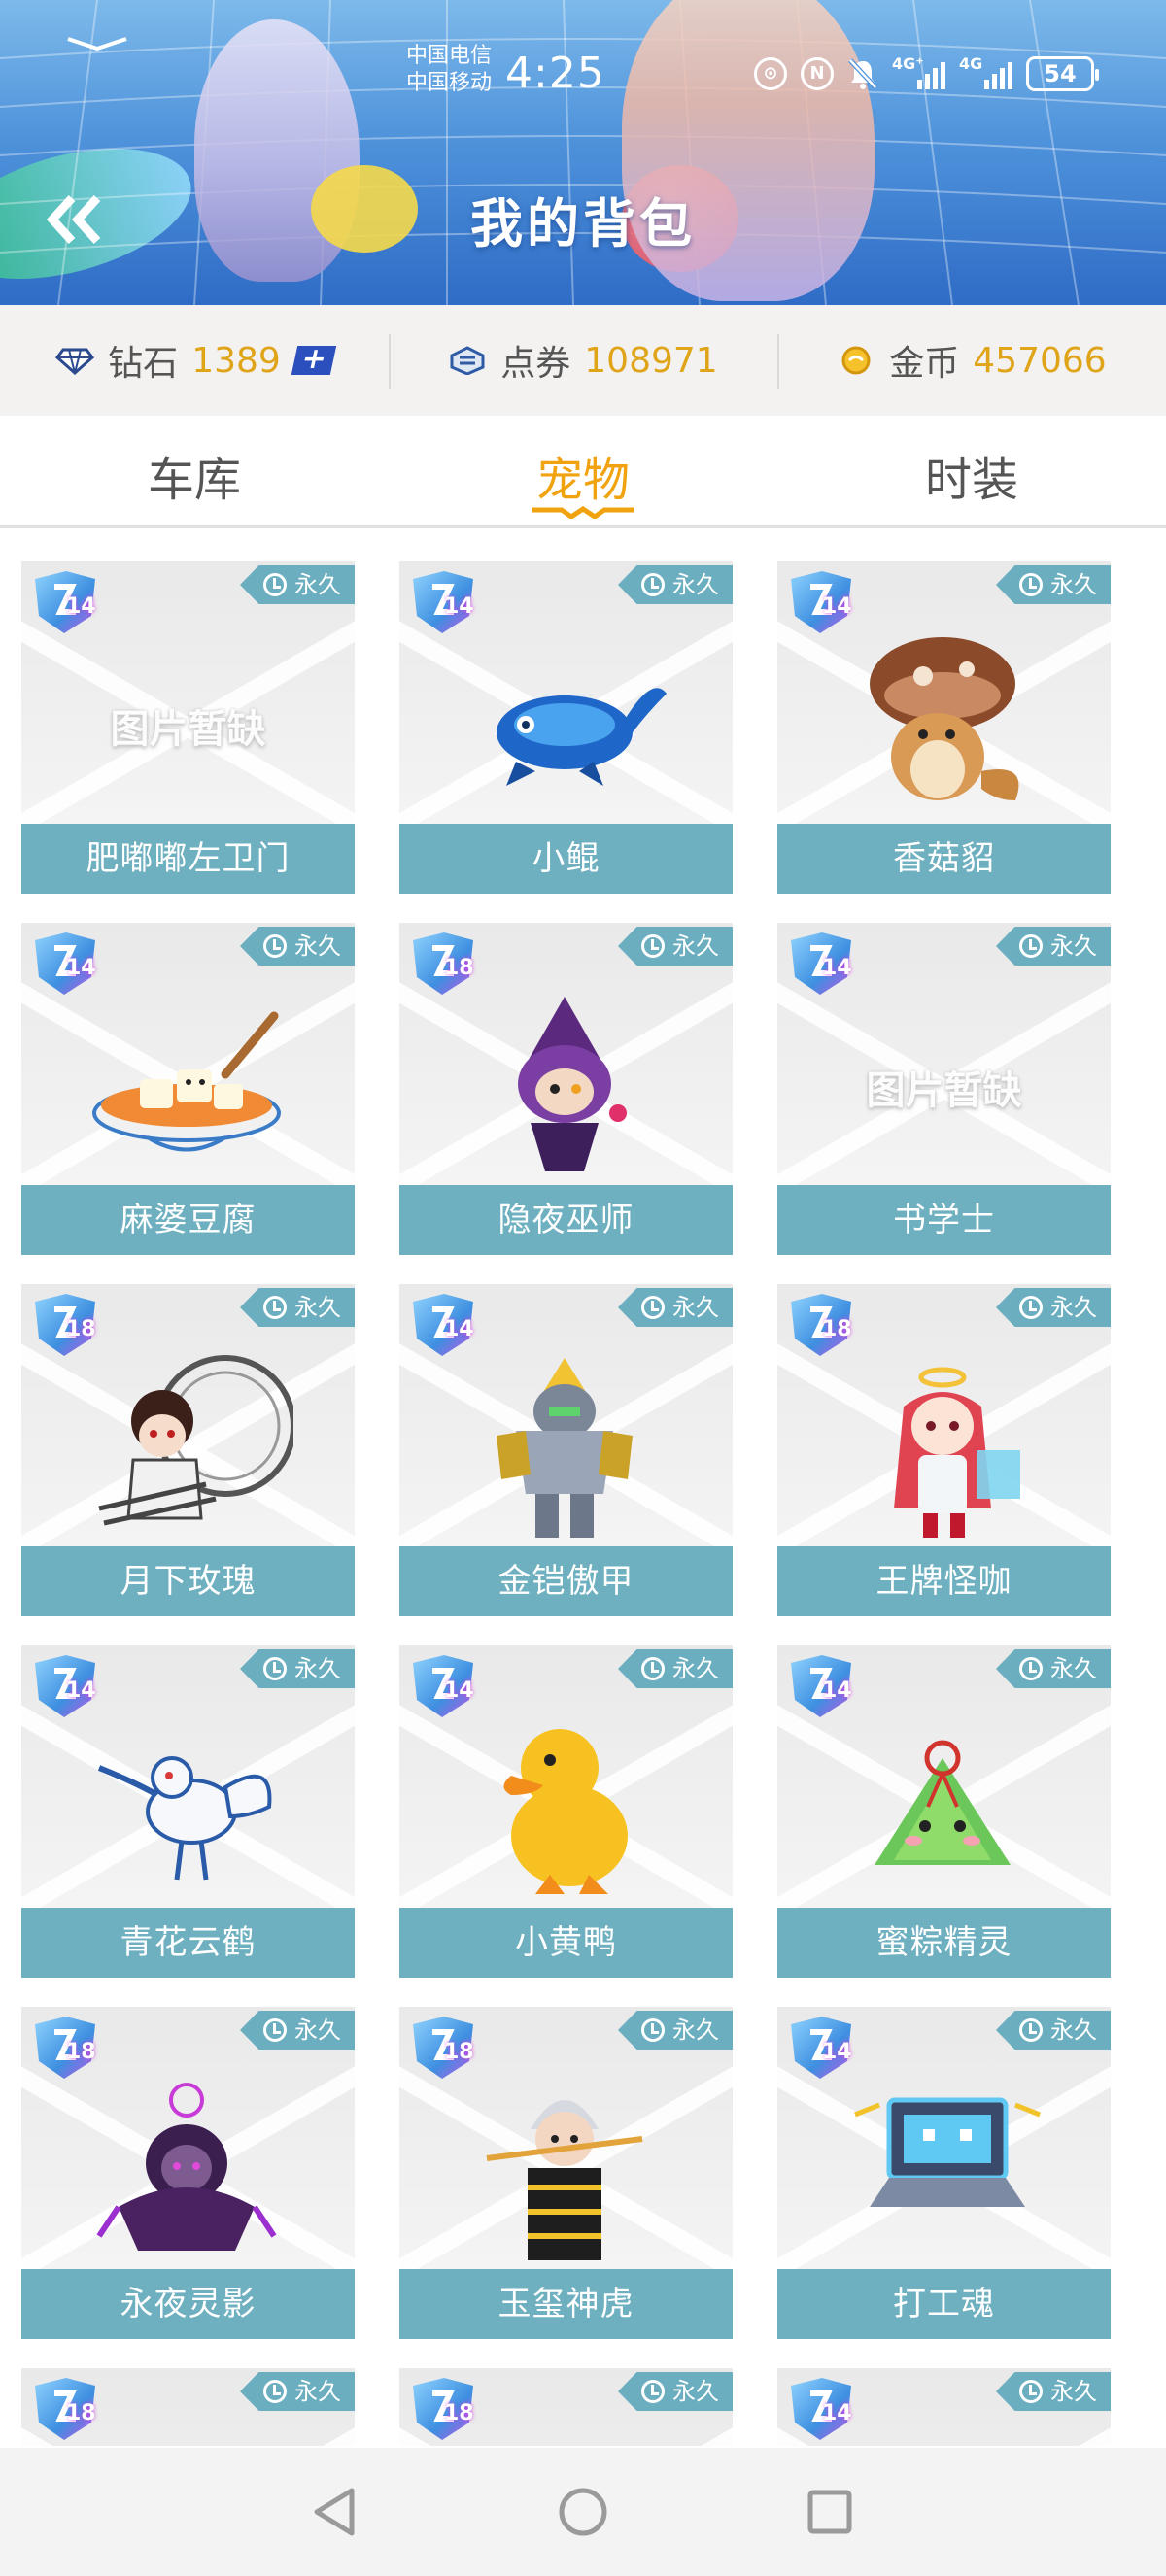  I want to click on coupon-icon, so click(467, 360).